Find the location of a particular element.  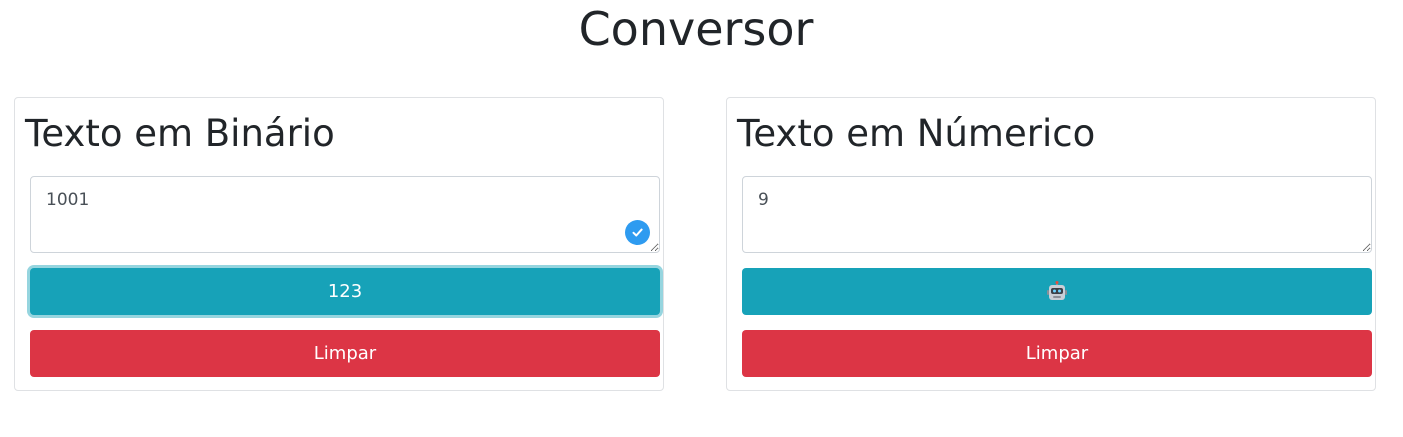

clear-binary-button: Limpar is located at coordinates (345, 353).